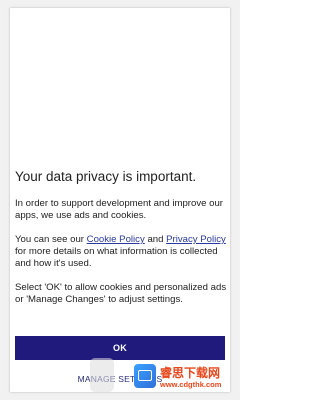 Image resolution: width=320 pixels, height=400 pixels. Describe the element at coordinates (106, 176) in the screenshot. I see `dialog-title: Your data privacy is important.` at that location.